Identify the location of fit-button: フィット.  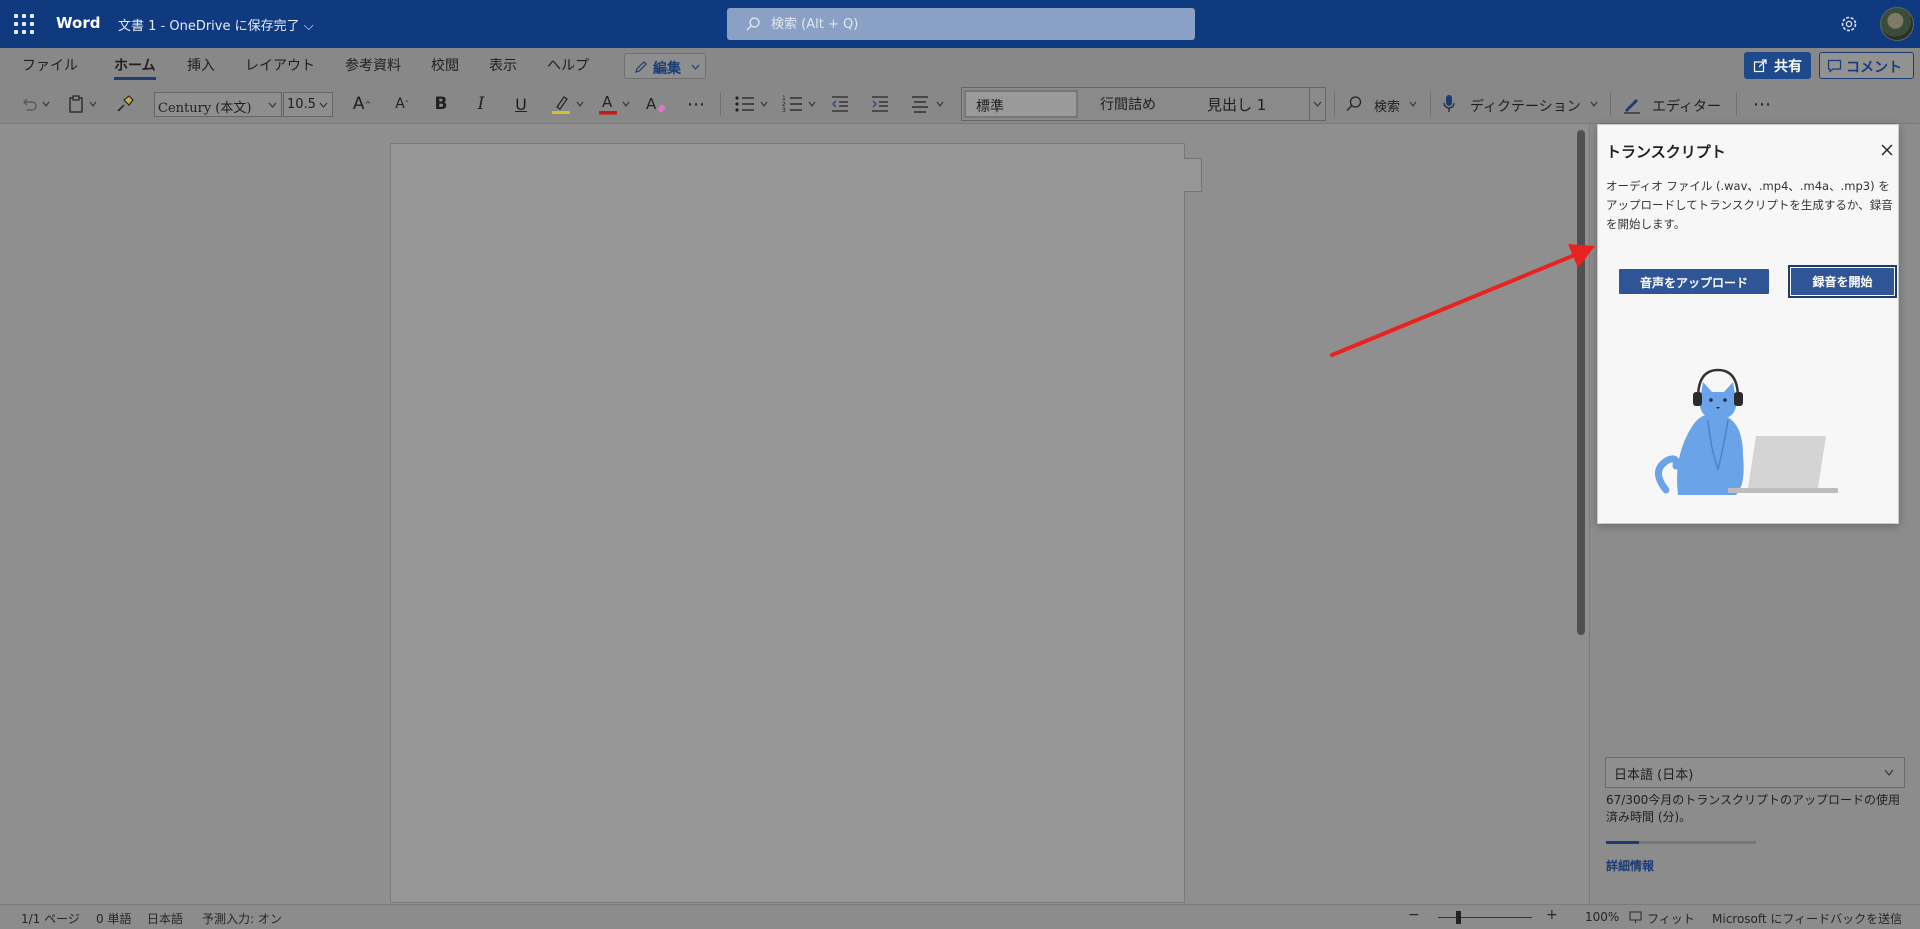
(1671, 918).